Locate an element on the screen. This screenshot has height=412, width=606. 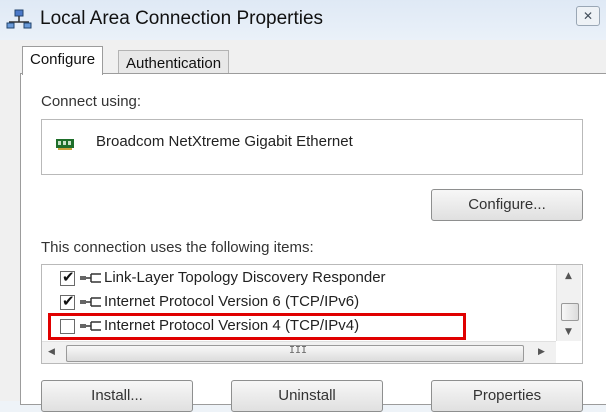
network-connection-icon is located at coordinates (19, 19).